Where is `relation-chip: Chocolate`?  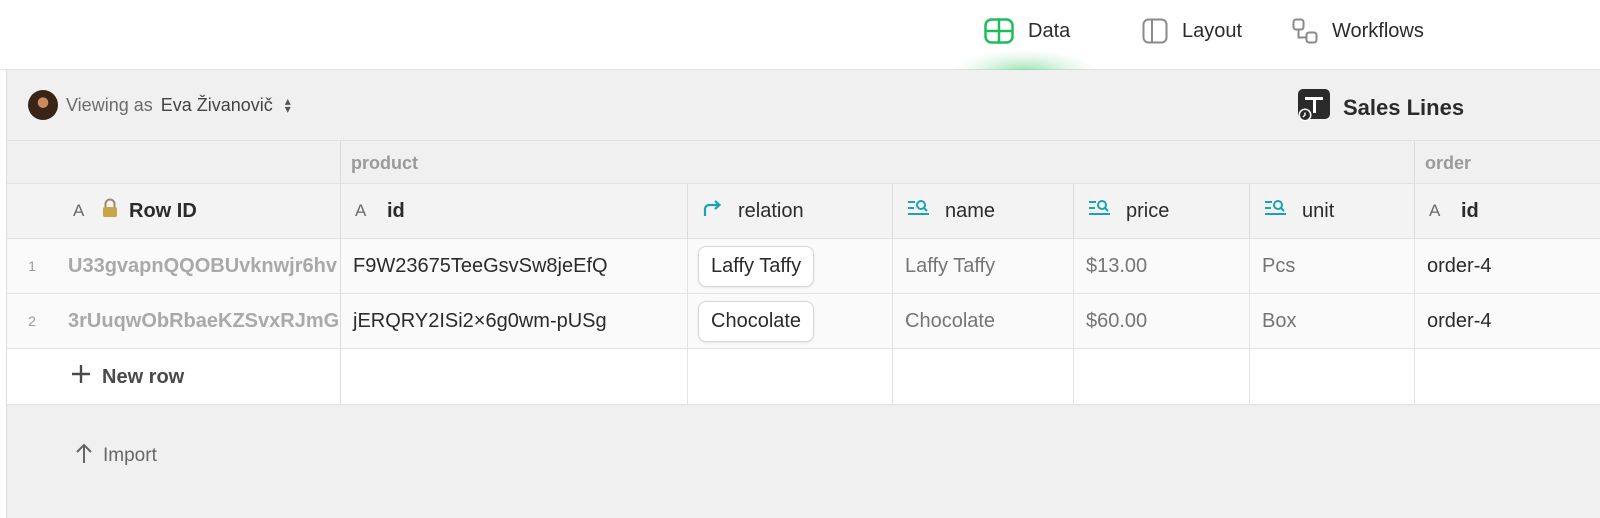
relation-chip: Chocolate is located at coordinates (756, 321).